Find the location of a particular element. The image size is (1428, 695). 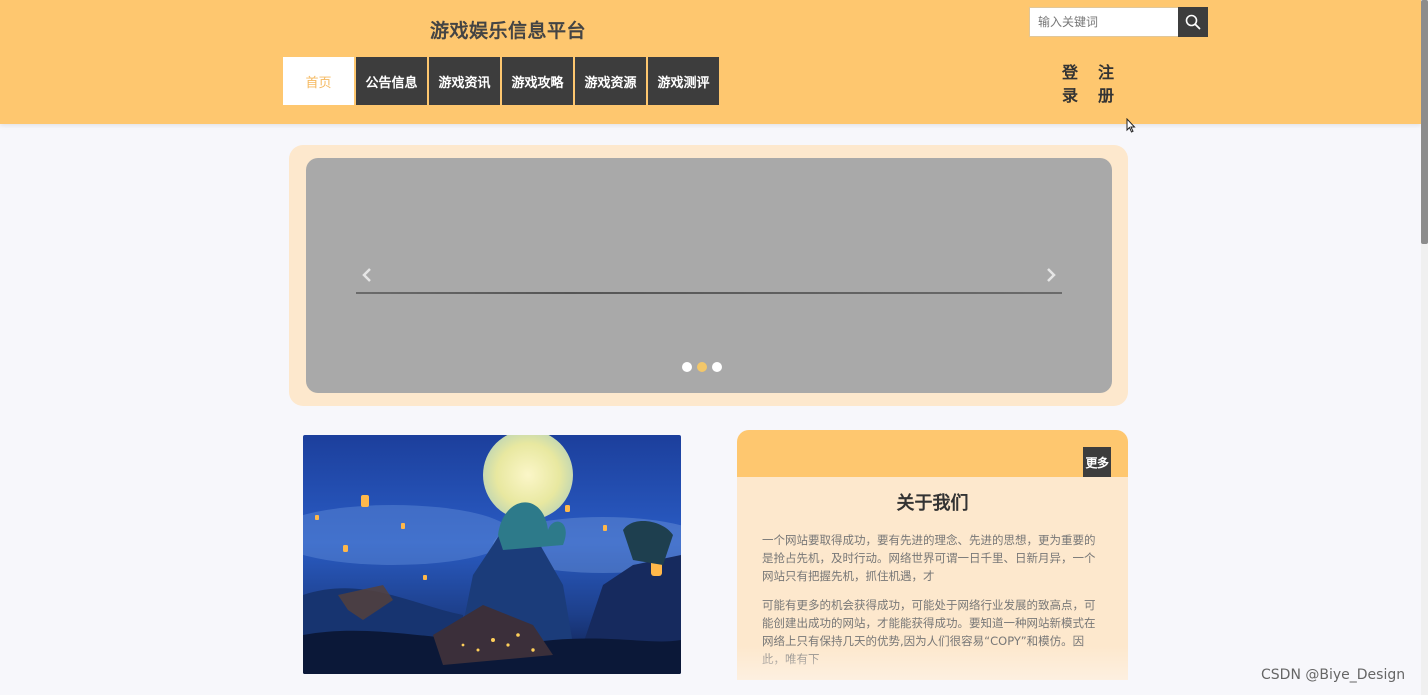

chevron-right-icon is located at coordinates (1051, 275).